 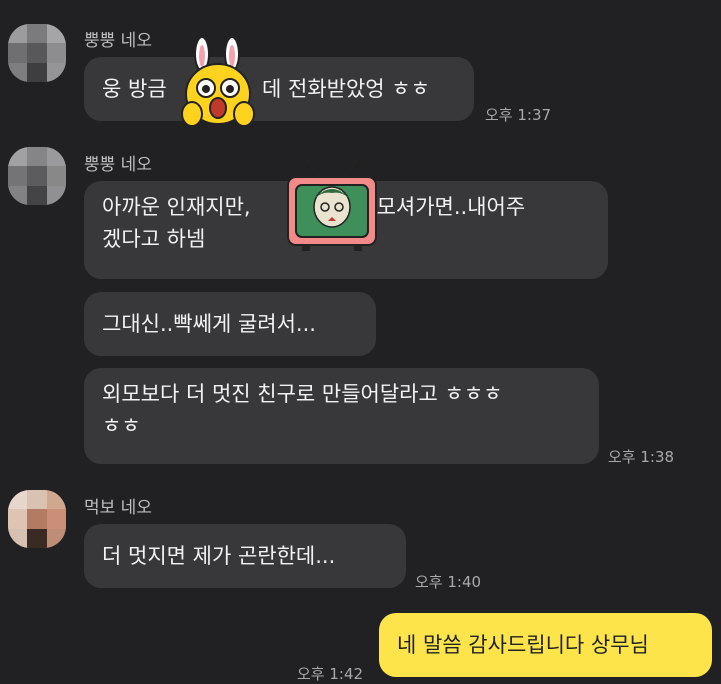 I want to click on my-message-bubble: 네 말씀 감사드립니다 상무님, so click(x=545, y=645).